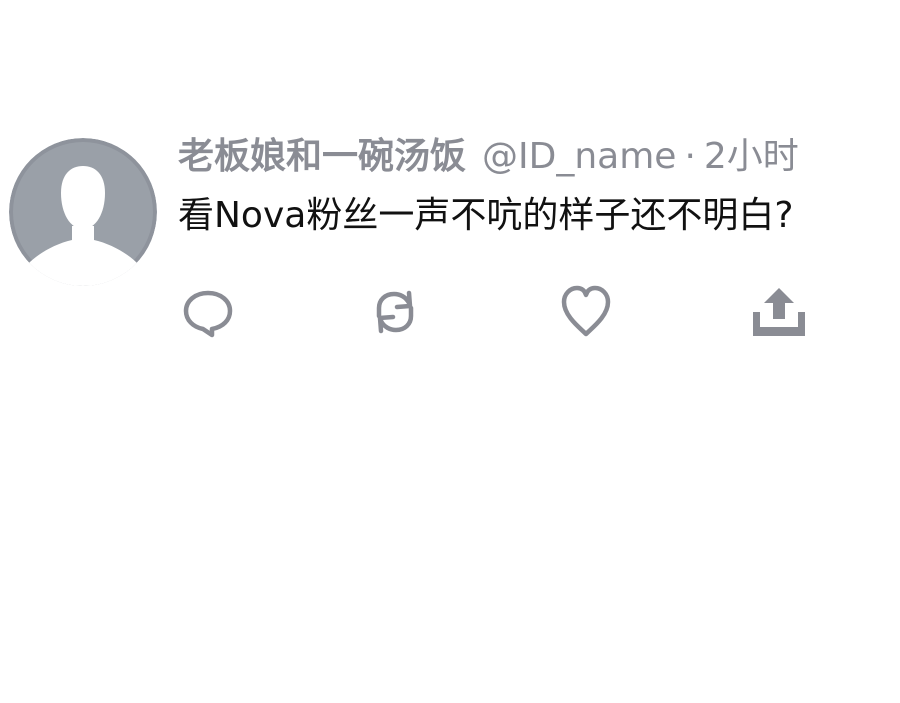 This screenshot has height=703, width=900. Describe the element at coordinates (486, 215) in the screenshot. I see `tweet-text: 看Nova粉丝一声不吭的样子还不明白?` at that location.